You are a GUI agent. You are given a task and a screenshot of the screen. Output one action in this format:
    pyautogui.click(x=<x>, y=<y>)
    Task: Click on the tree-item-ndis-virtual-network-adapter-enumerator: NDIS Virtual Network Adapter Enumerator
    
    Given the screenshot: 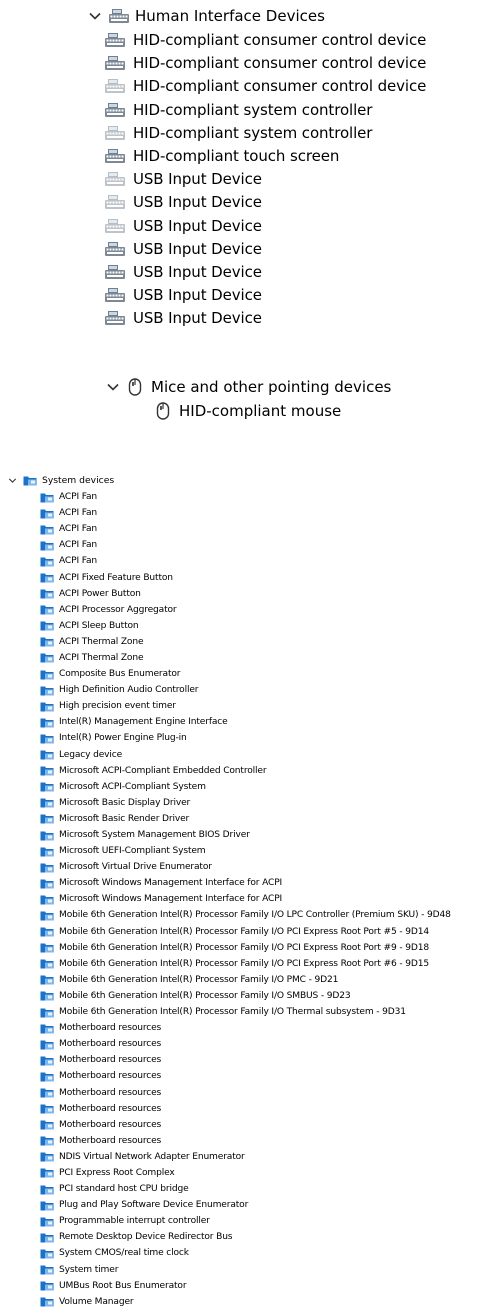 What is the action you would take?
    pyautogui.click(x=245, y=1157)
    